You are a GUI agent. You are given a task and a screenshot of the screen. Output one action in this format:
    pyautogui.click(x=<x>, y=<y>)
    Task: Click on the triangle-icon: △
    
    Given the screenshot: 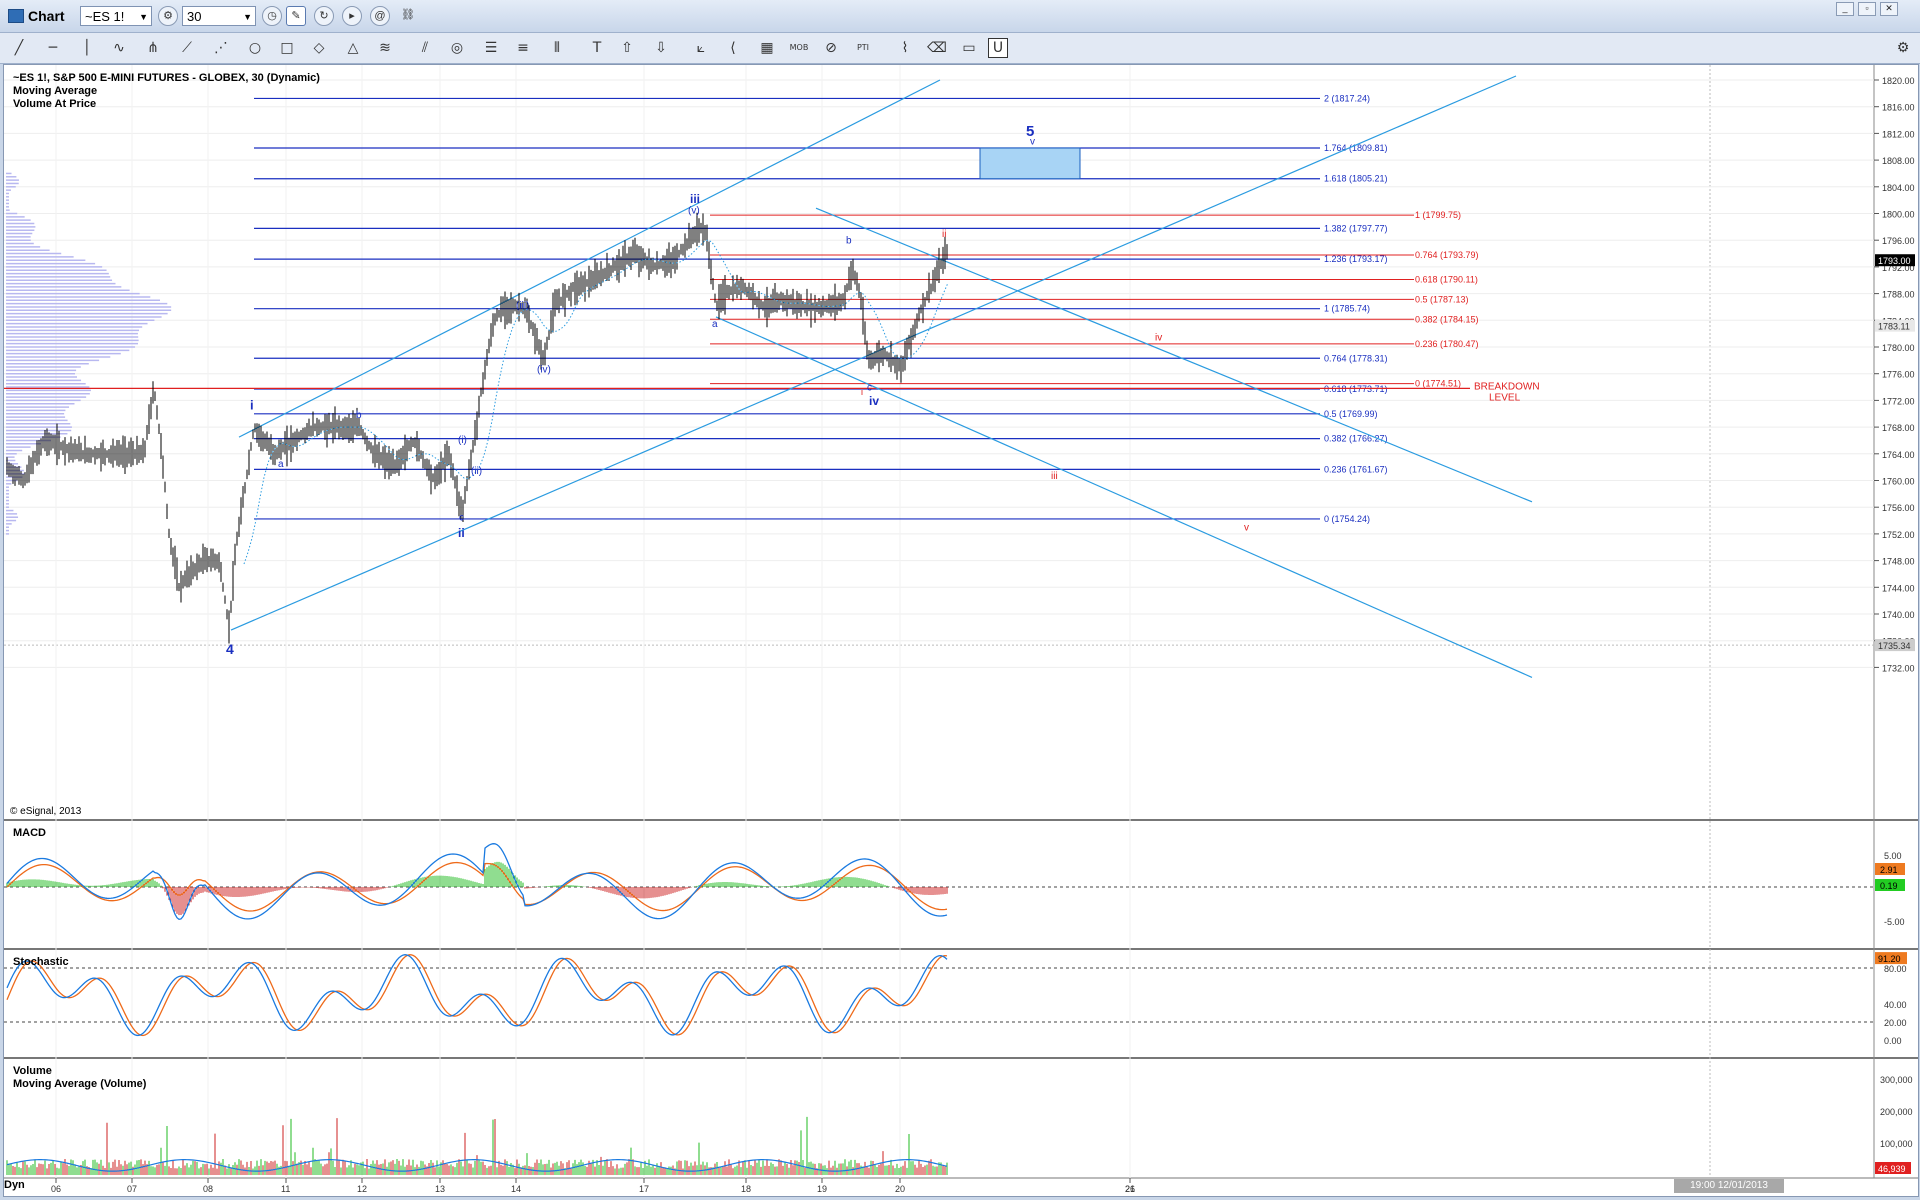 What is the action you would take?
    pyautogui.click(x=353, y=48)
    